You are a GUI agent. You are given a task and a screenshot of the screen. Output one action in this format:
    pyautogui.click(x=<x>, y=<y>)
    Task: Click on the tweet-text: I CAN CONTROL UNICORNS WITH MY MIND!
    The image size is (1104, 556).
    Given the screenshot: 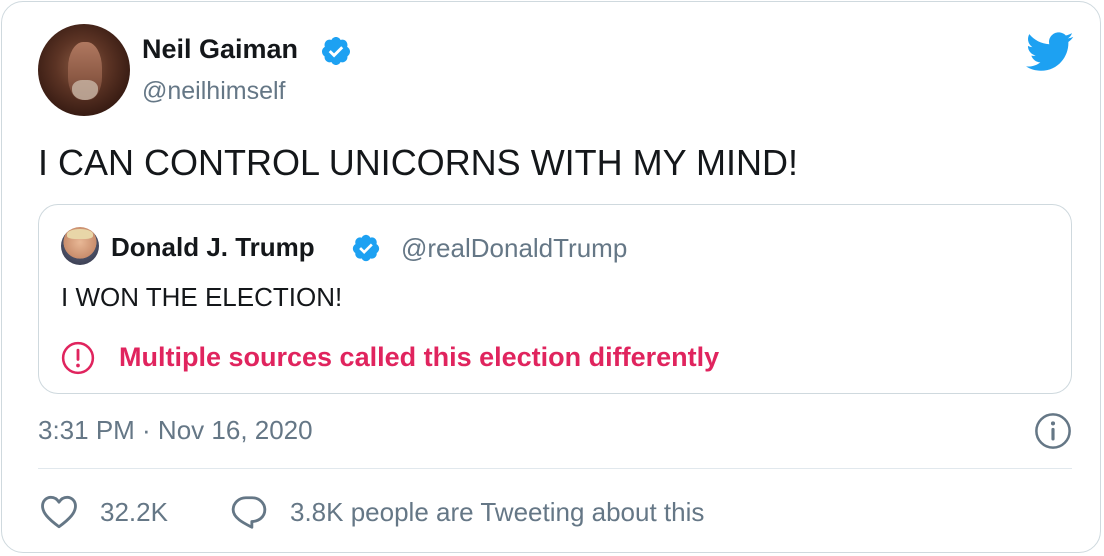 What is the action you would take?
    pyautogui.click(x=418, y=162)
    